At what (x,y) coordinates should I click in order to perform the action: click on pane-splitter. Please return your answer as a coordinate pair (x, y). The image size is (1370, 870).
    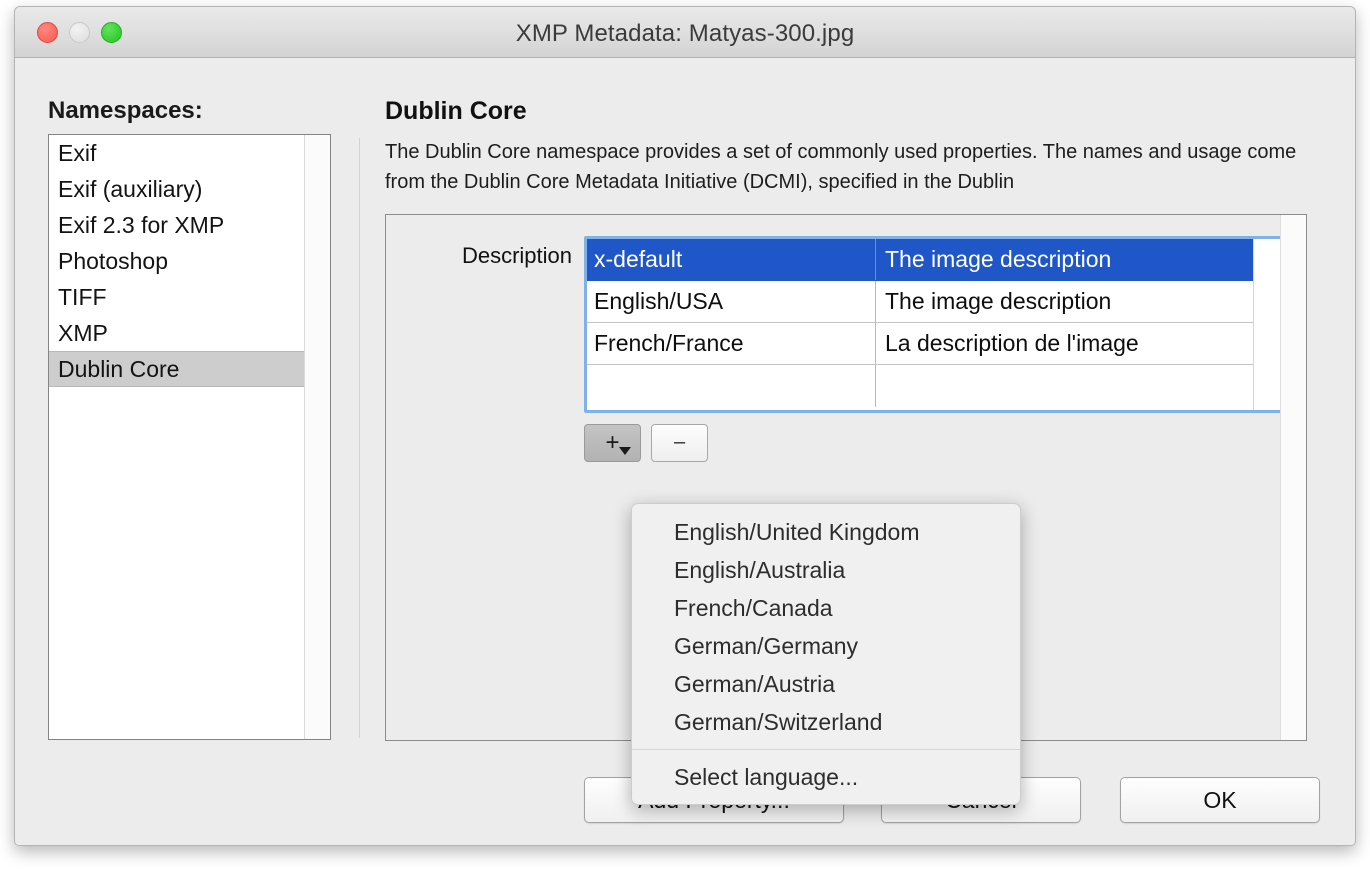
    Looking at the image, I should click on (359, 438).